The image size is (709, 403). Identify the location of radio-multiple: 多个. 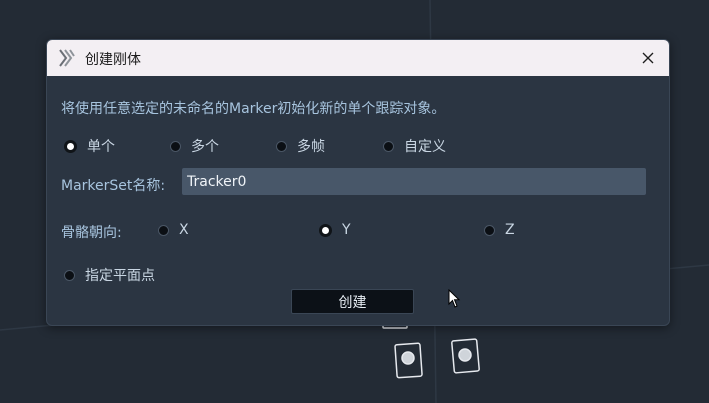
(194, 146).